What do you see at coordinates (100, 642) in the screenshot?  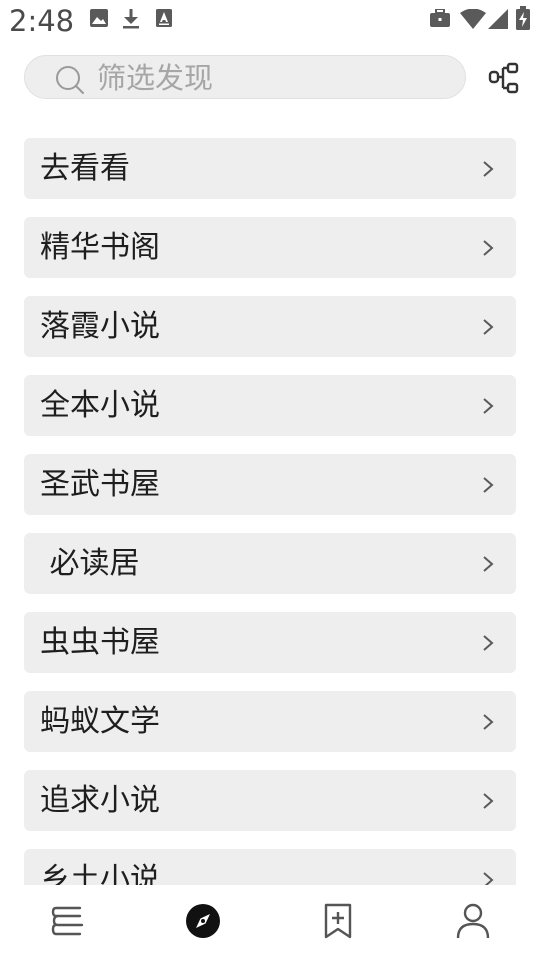 I see `list-item-label: 虫虫书屋` at bounding box center [100, 642].